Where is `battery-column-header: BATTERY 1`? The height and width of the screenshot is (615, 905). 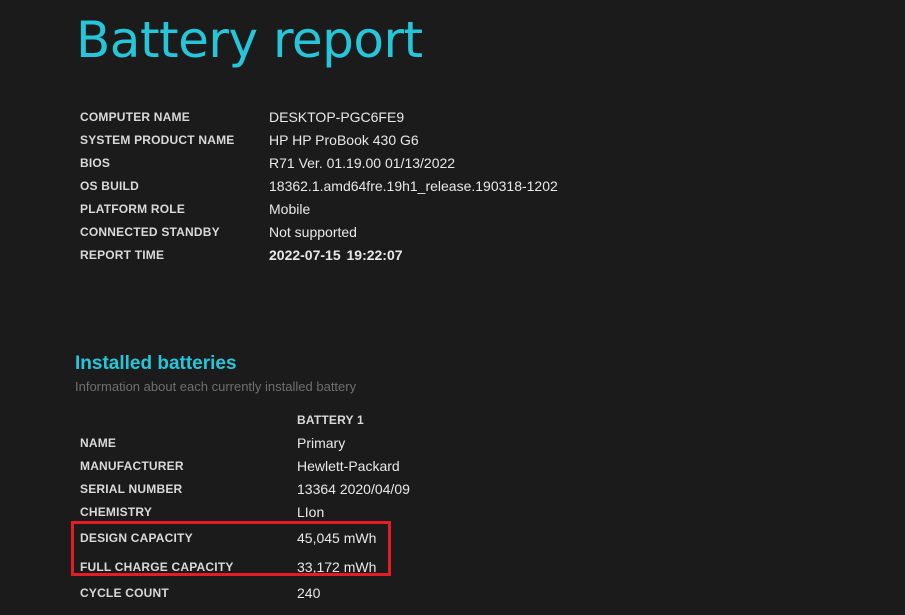 battery-column-header: BATTERY 1 is located at coordinates (330, 420).